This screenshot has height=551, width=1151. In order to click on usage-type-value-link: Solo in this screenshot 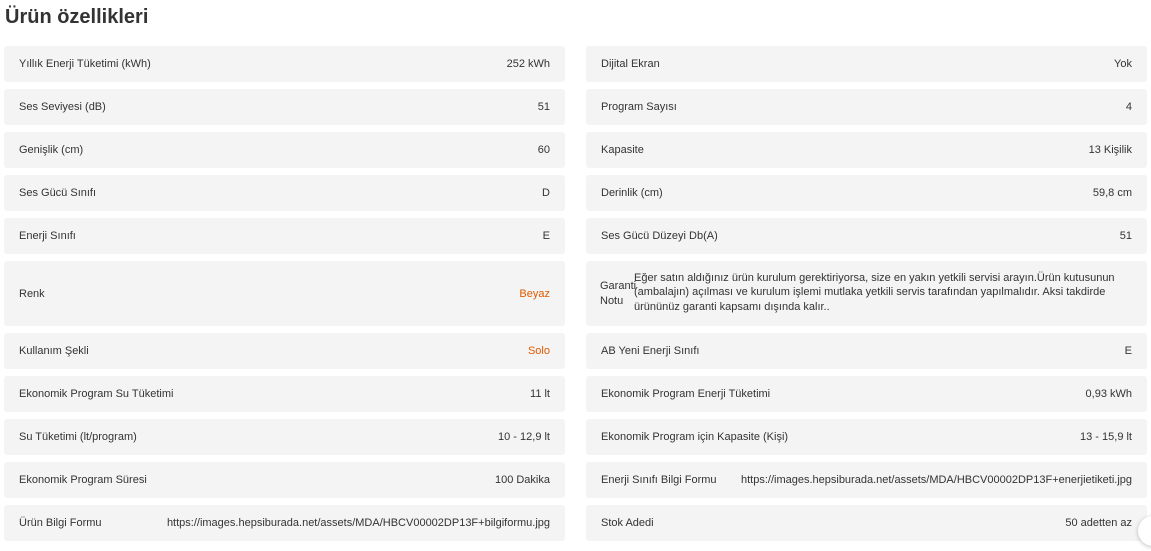, I will do `click(539, 351)`.